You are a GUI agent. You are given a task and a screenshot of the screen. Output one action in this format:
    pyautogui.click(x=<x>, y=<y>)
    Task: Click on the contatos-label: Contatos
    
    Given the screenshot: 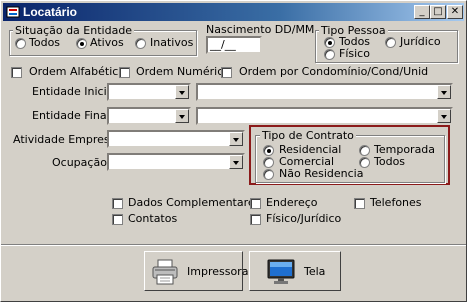 What is the action you would take?
    pyautogui.click(x=153, y=218)
    